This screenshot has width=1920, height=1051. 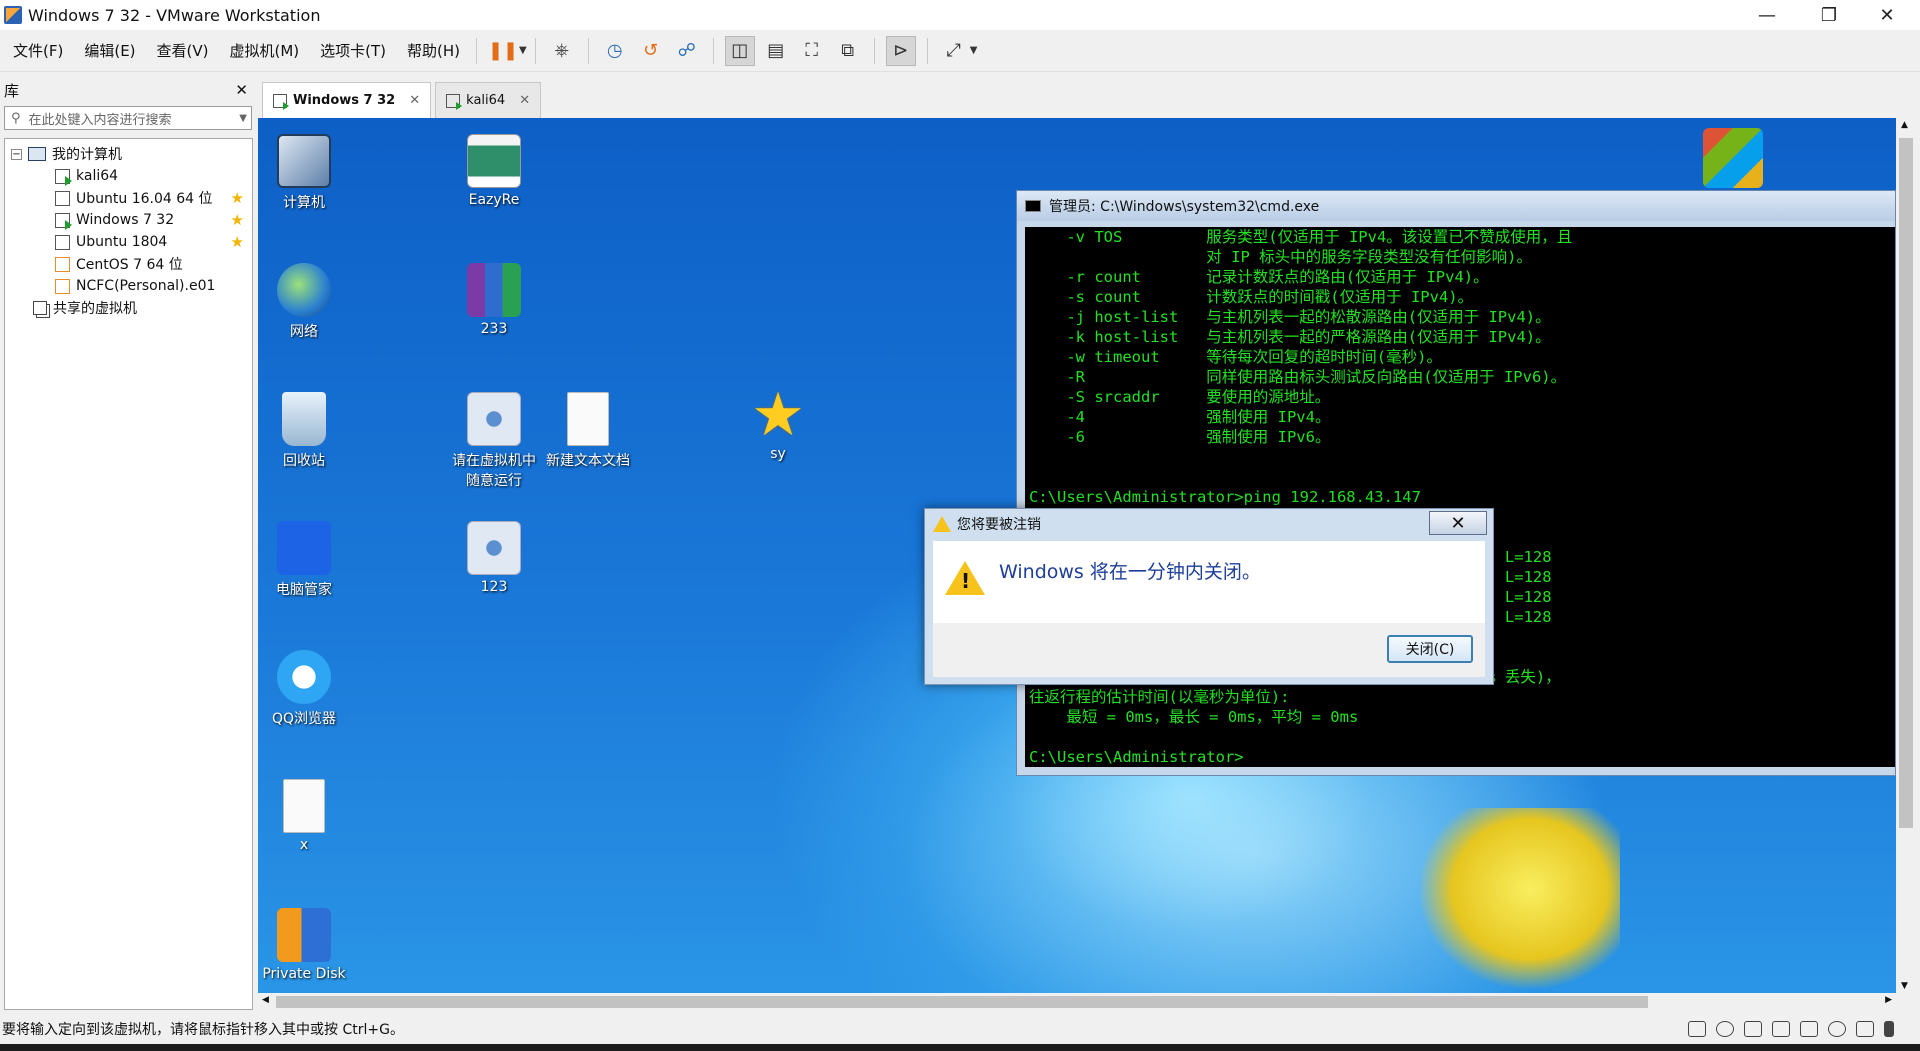 I want to click on desktop-icon-123: 123, so click(x=494, y=558).